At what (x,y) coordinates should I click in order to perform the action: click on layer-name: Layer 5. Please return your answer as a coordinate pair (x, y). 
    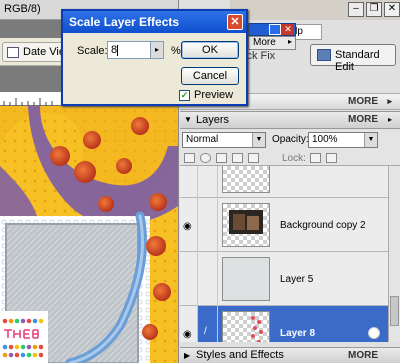
    Looking at the image, I should click on (297, 279).